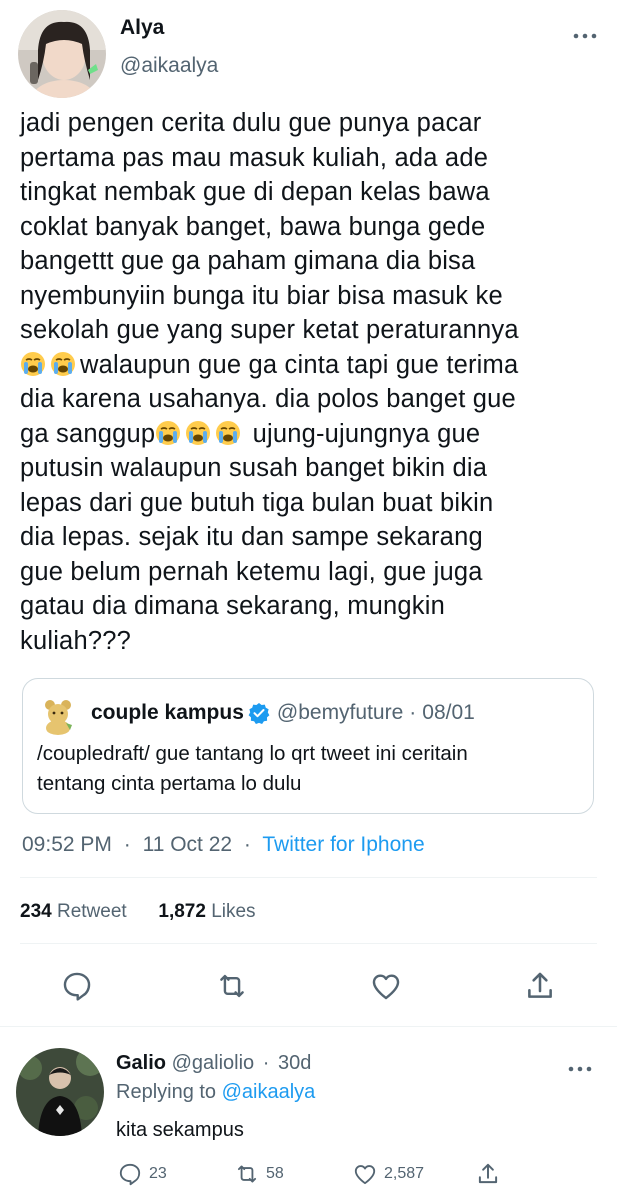 Image resolution: width=617 pixels, height=1200 pixels. Describe the element at coordinates (158, 1173) in the screenshot. I see `reply-count: 23` at that location.